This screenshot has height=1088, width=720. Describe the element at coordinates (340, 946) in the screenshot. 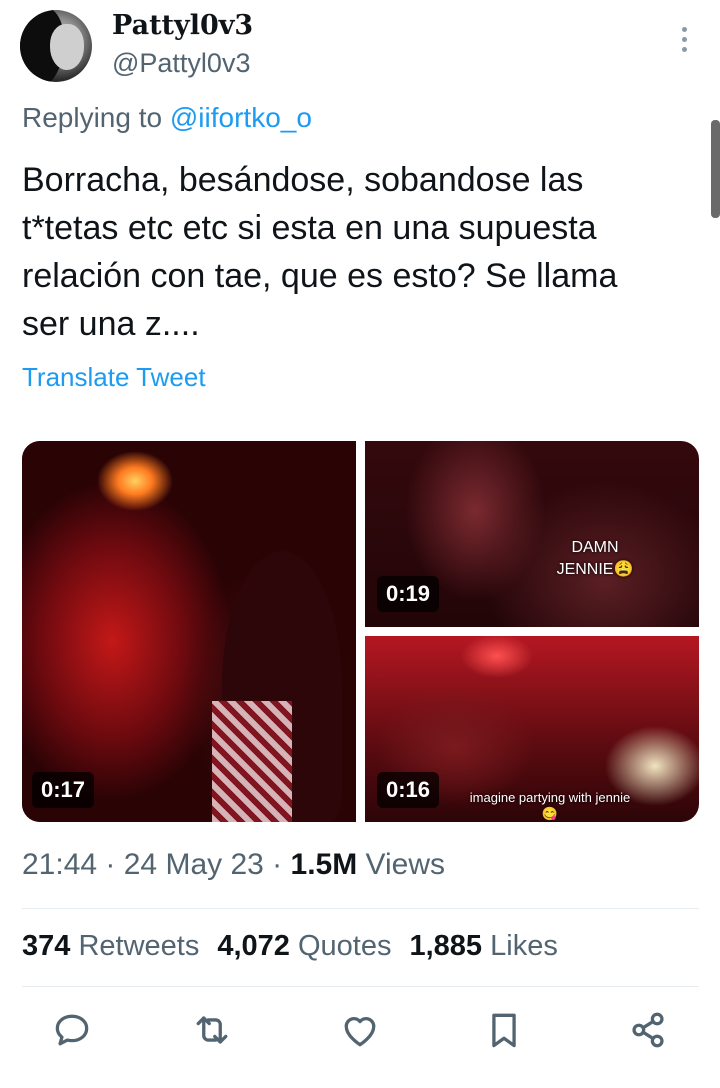

I see `quotes-label: Quotes` at that location.